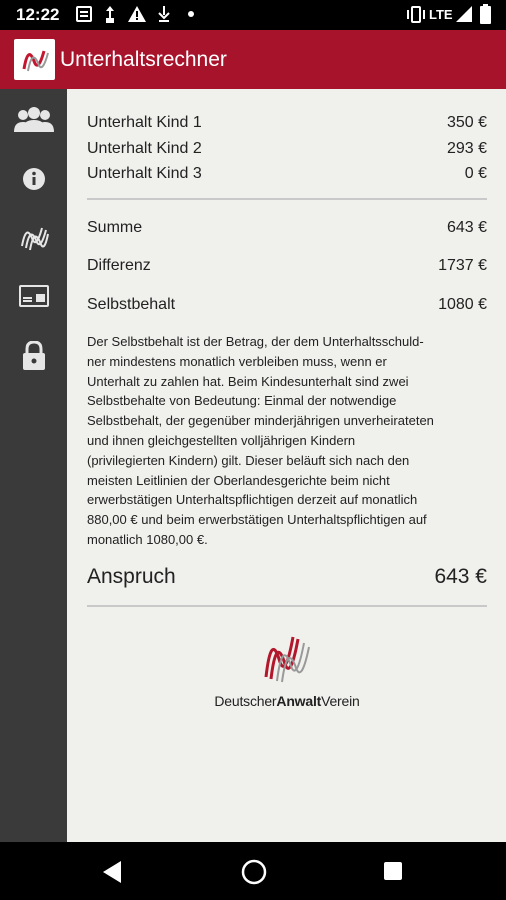  What do you see at coordinates (84, 14) in the screenshot?
I see `notification-icon` at bounding box center [84, 14].